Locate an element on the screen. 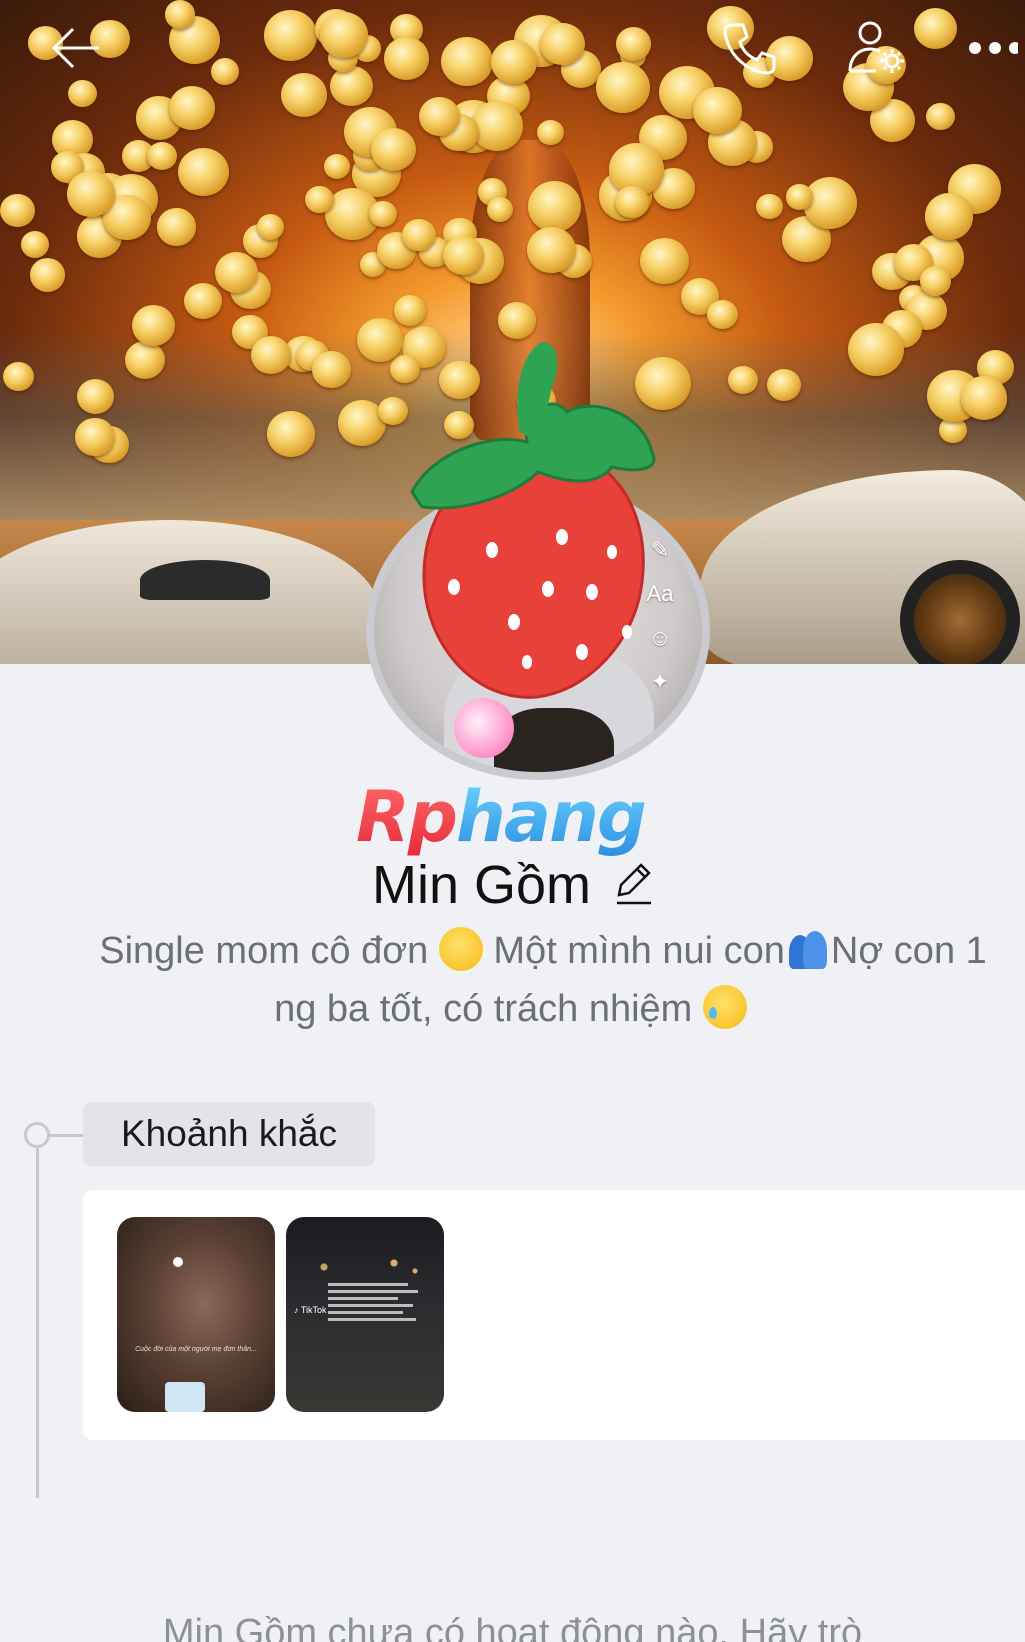  more-dots-icon is located at coordinates (993, 48).